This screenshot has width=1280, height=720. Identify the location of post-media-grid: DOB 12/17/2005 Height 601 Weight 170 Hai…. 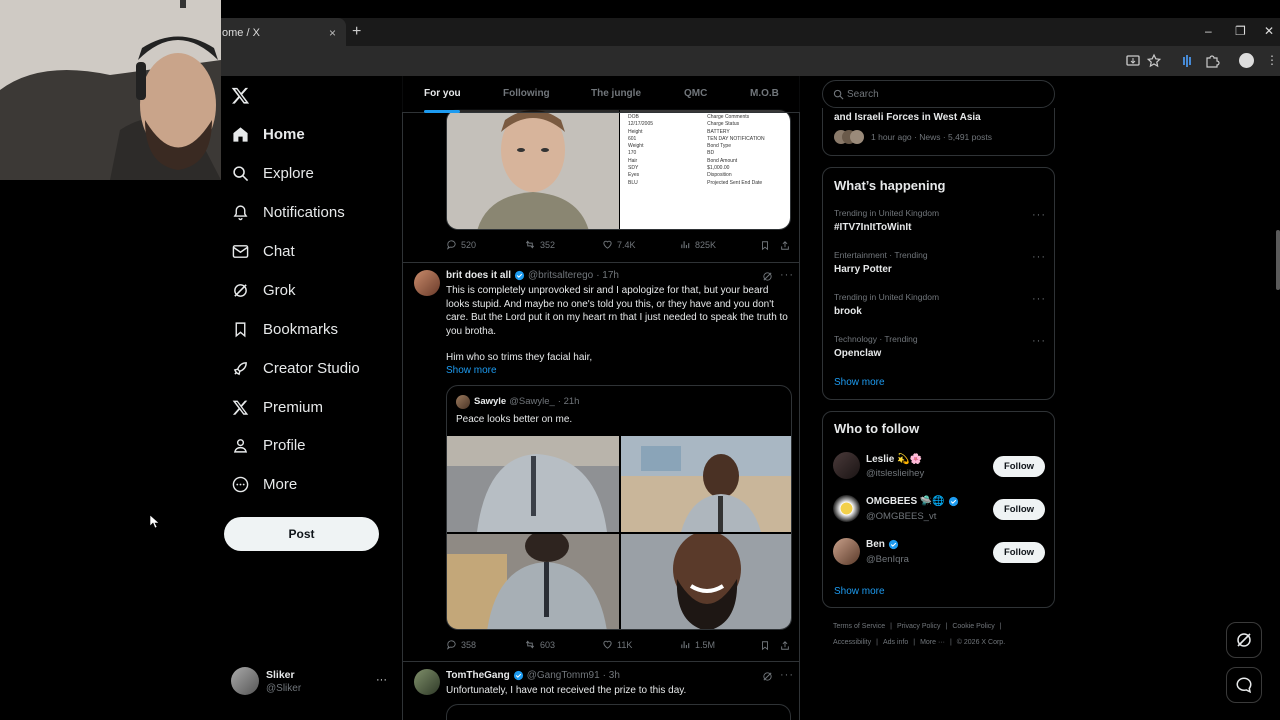
(618, 169).